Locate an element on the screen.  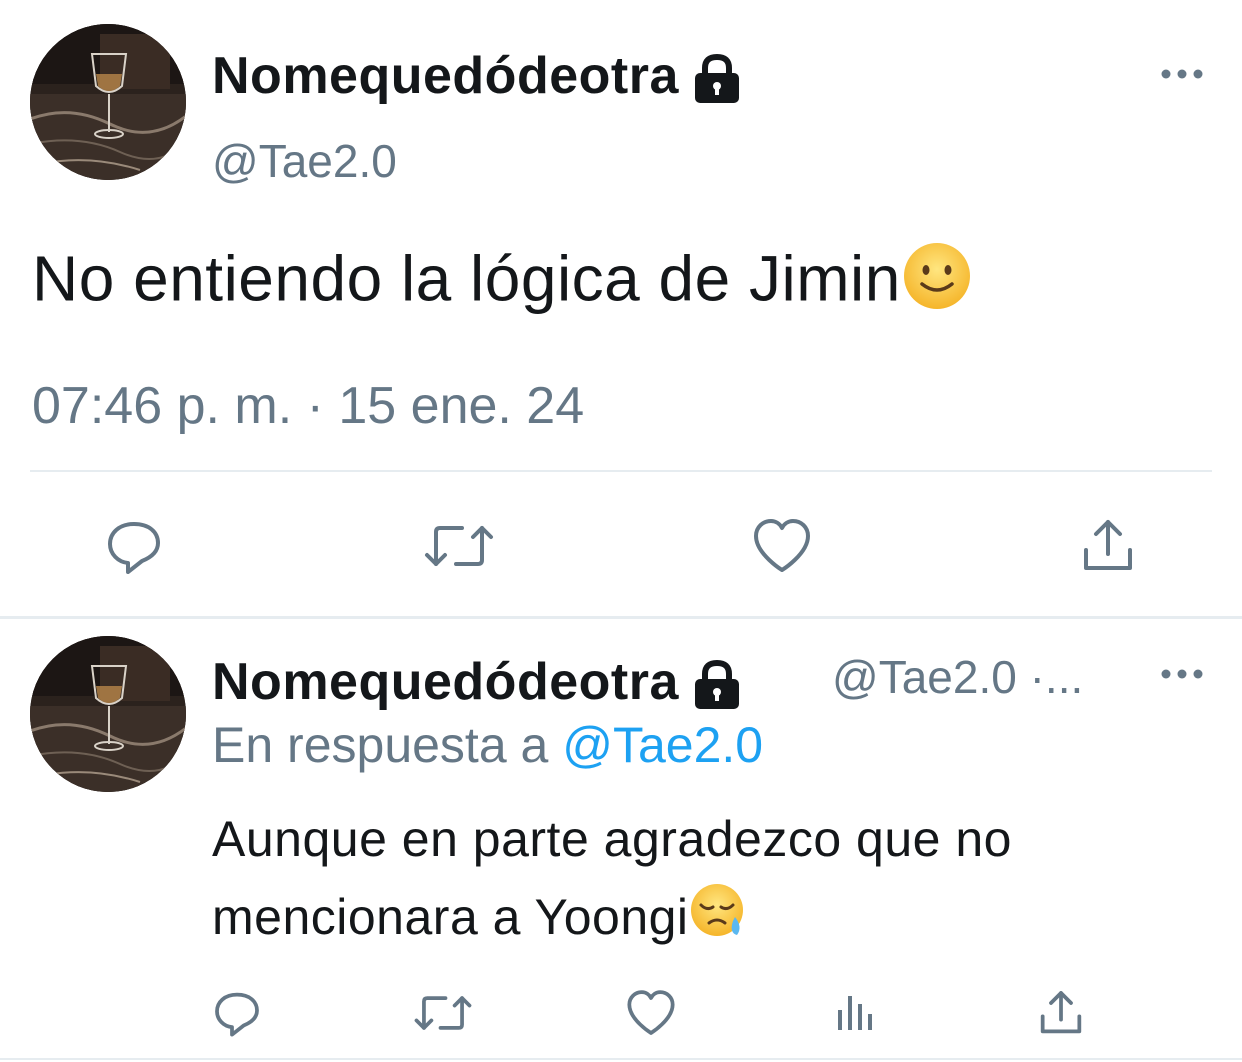
tweet-text: No entiendo la lógica de Jimin is located at coordinates (502, 283).